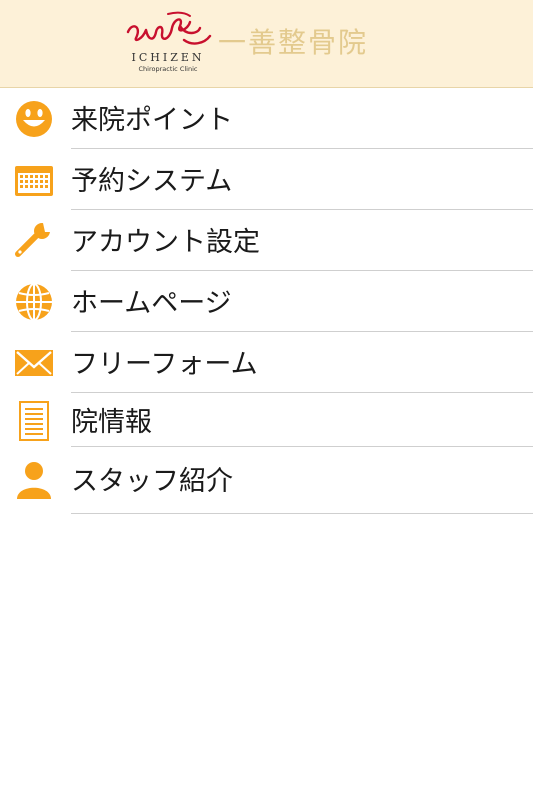 Image resolution: width=533 pixels, height=800 pixels. I want to click on globe-icon, so click(34, 302).